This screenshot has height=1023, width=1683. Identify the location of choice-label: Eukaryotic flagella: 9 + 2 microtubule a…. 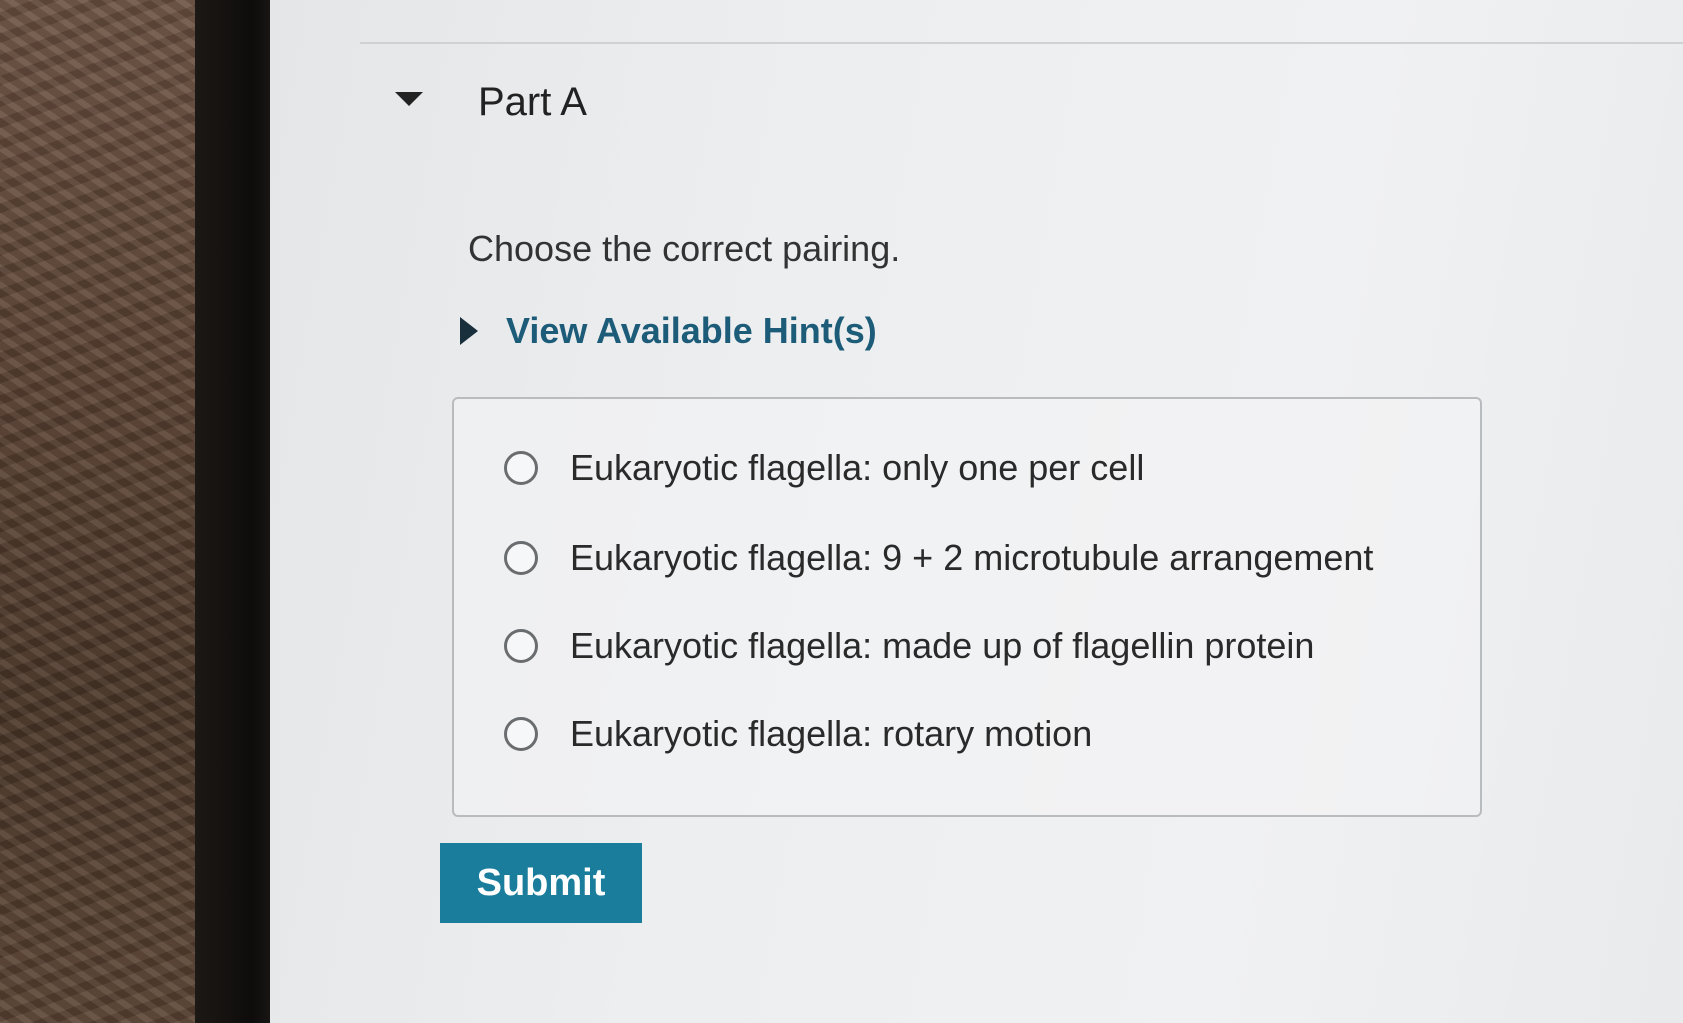
(972, 557).